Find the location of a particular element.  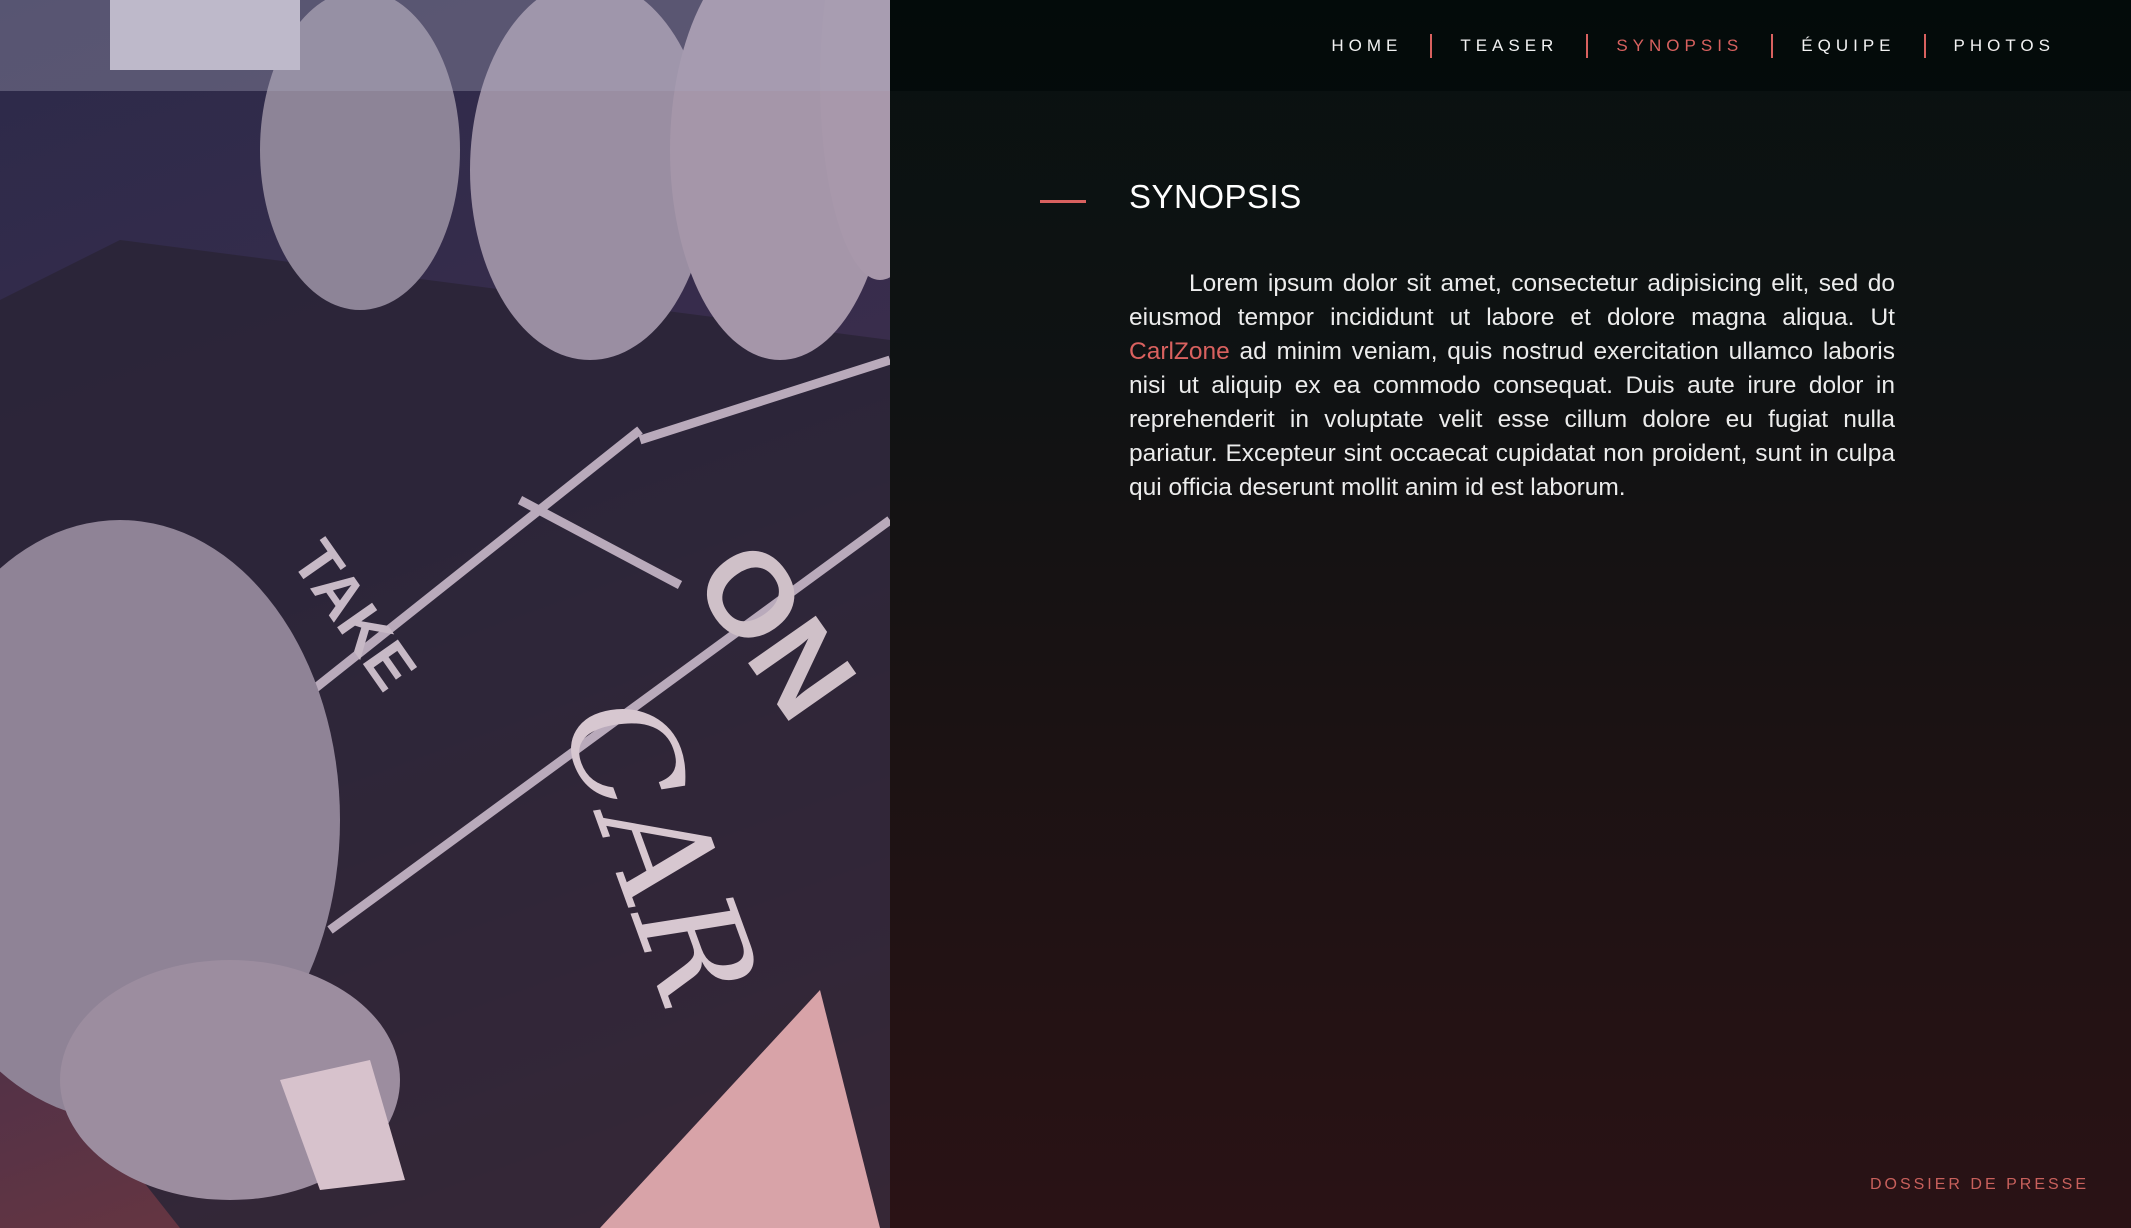

press-kit-label: DOSSIER DE PRESSE is located at coordinates (1979, 1184).